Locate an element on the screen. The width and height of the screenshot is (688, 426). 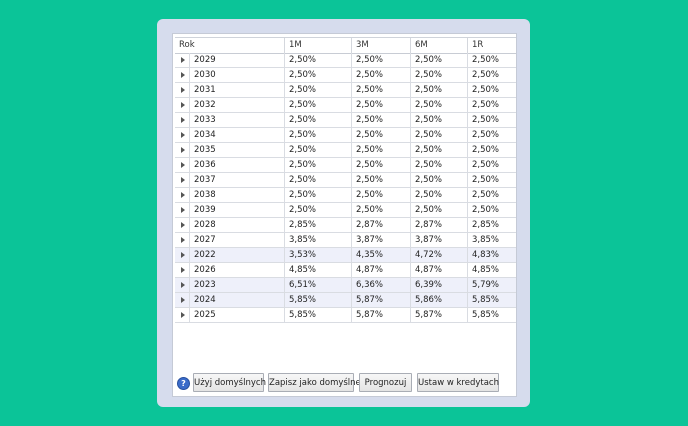
cell-year: 2023 is located at coordinates (237, 285).